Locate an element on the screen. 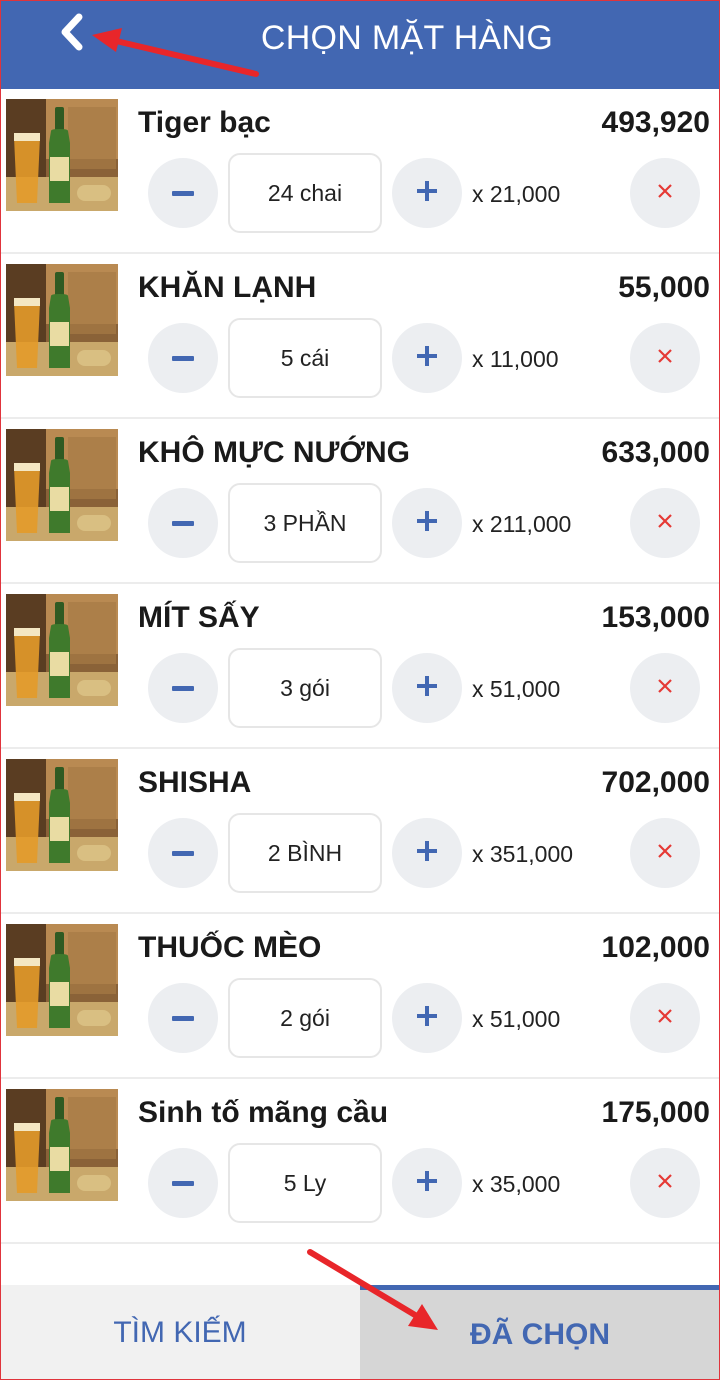 The height and width of the screenshot is (1380, 720). tab-search: TÌM KIẾM is located at coordinates (180, 1332).